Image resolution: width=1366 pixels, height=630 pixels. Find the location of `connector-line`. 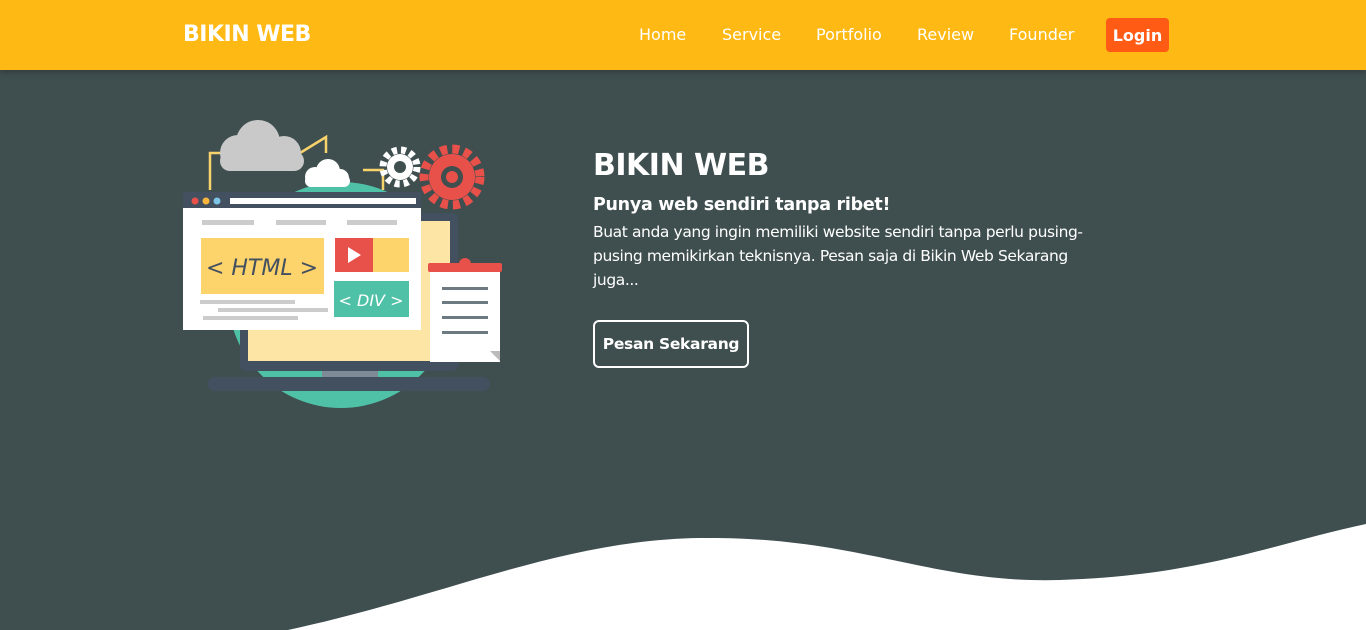

connector-line is located at coordinates (313, 144).